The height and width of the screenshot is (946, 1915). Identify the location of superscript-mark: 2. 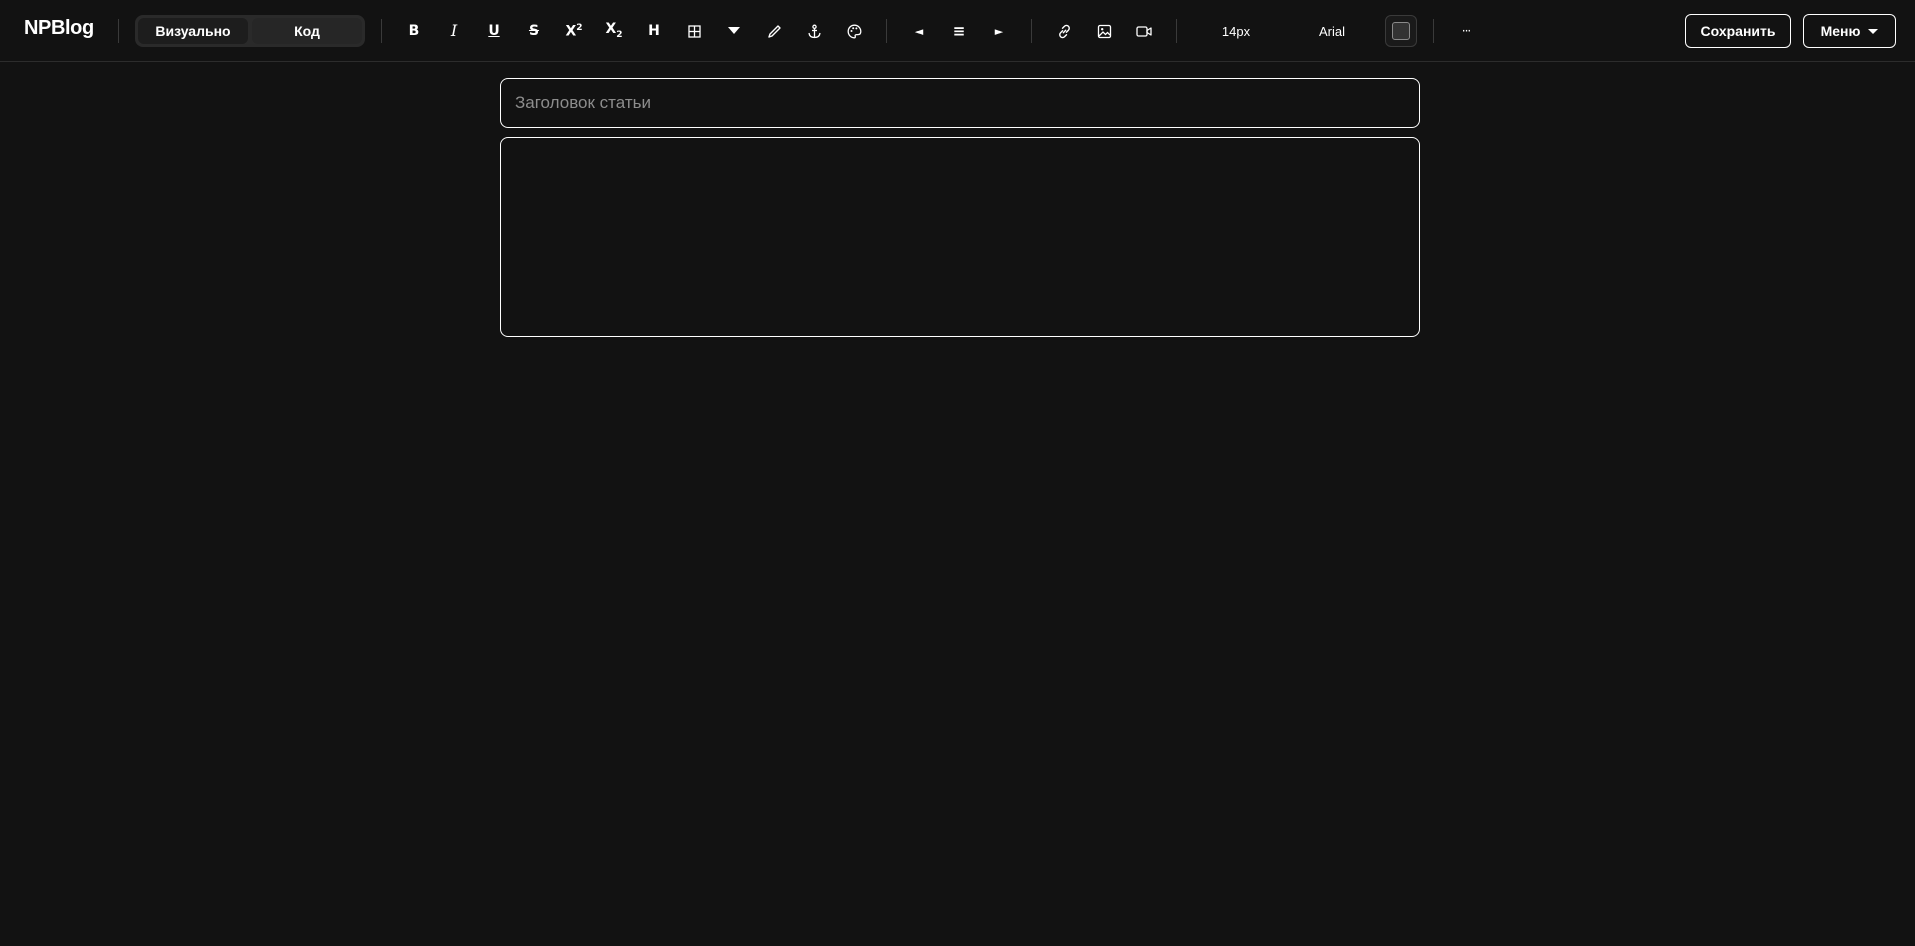
(579, 27).